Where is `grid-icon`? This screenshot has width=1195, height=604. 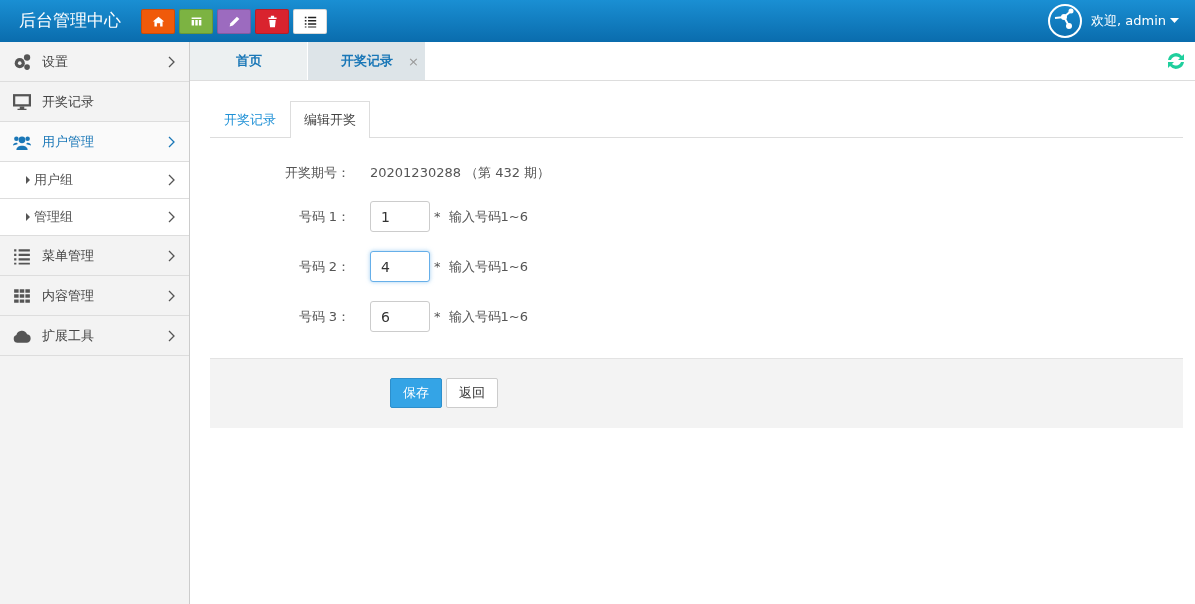 grid-icon is located at coordinates (22, 295).